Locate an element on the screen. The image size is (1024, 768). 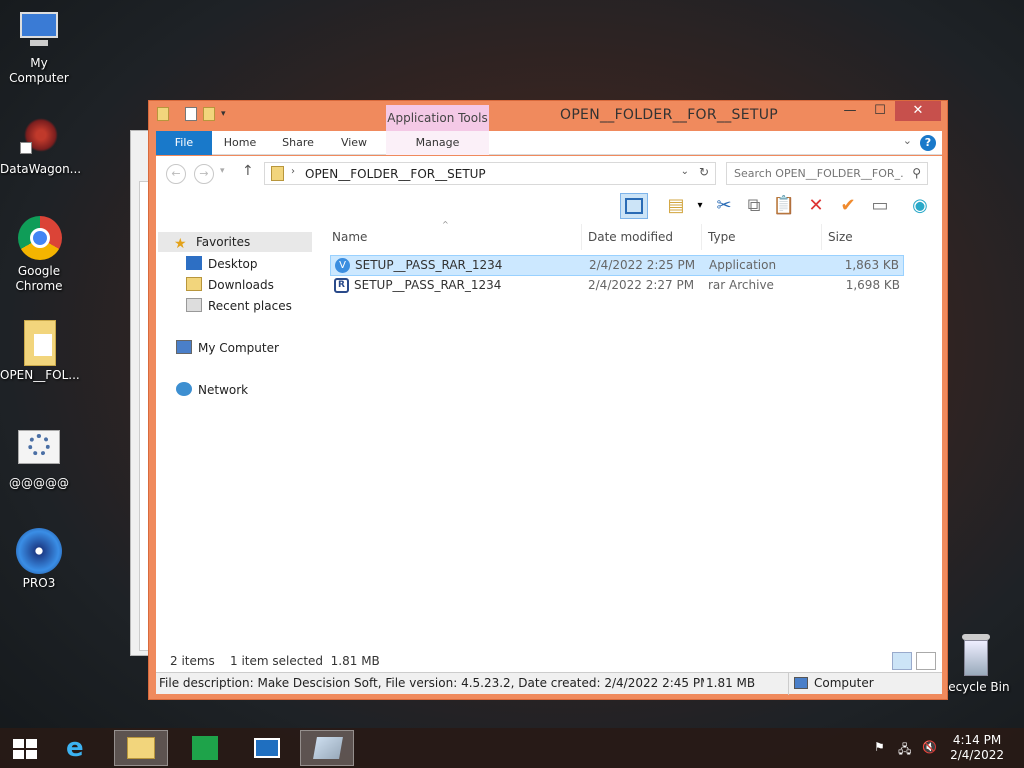
internet-explorer-icon: e is located at coordinates (75, 748).